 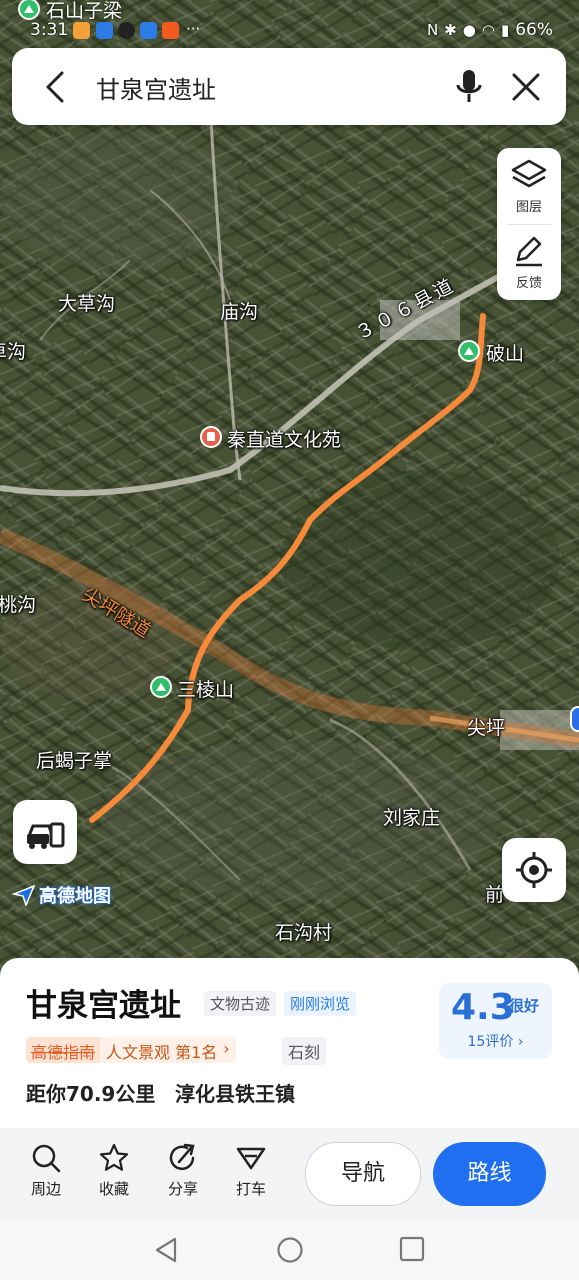 I want to click on search-bar: 甘泉宫遗址, so click(x=289, y=86).